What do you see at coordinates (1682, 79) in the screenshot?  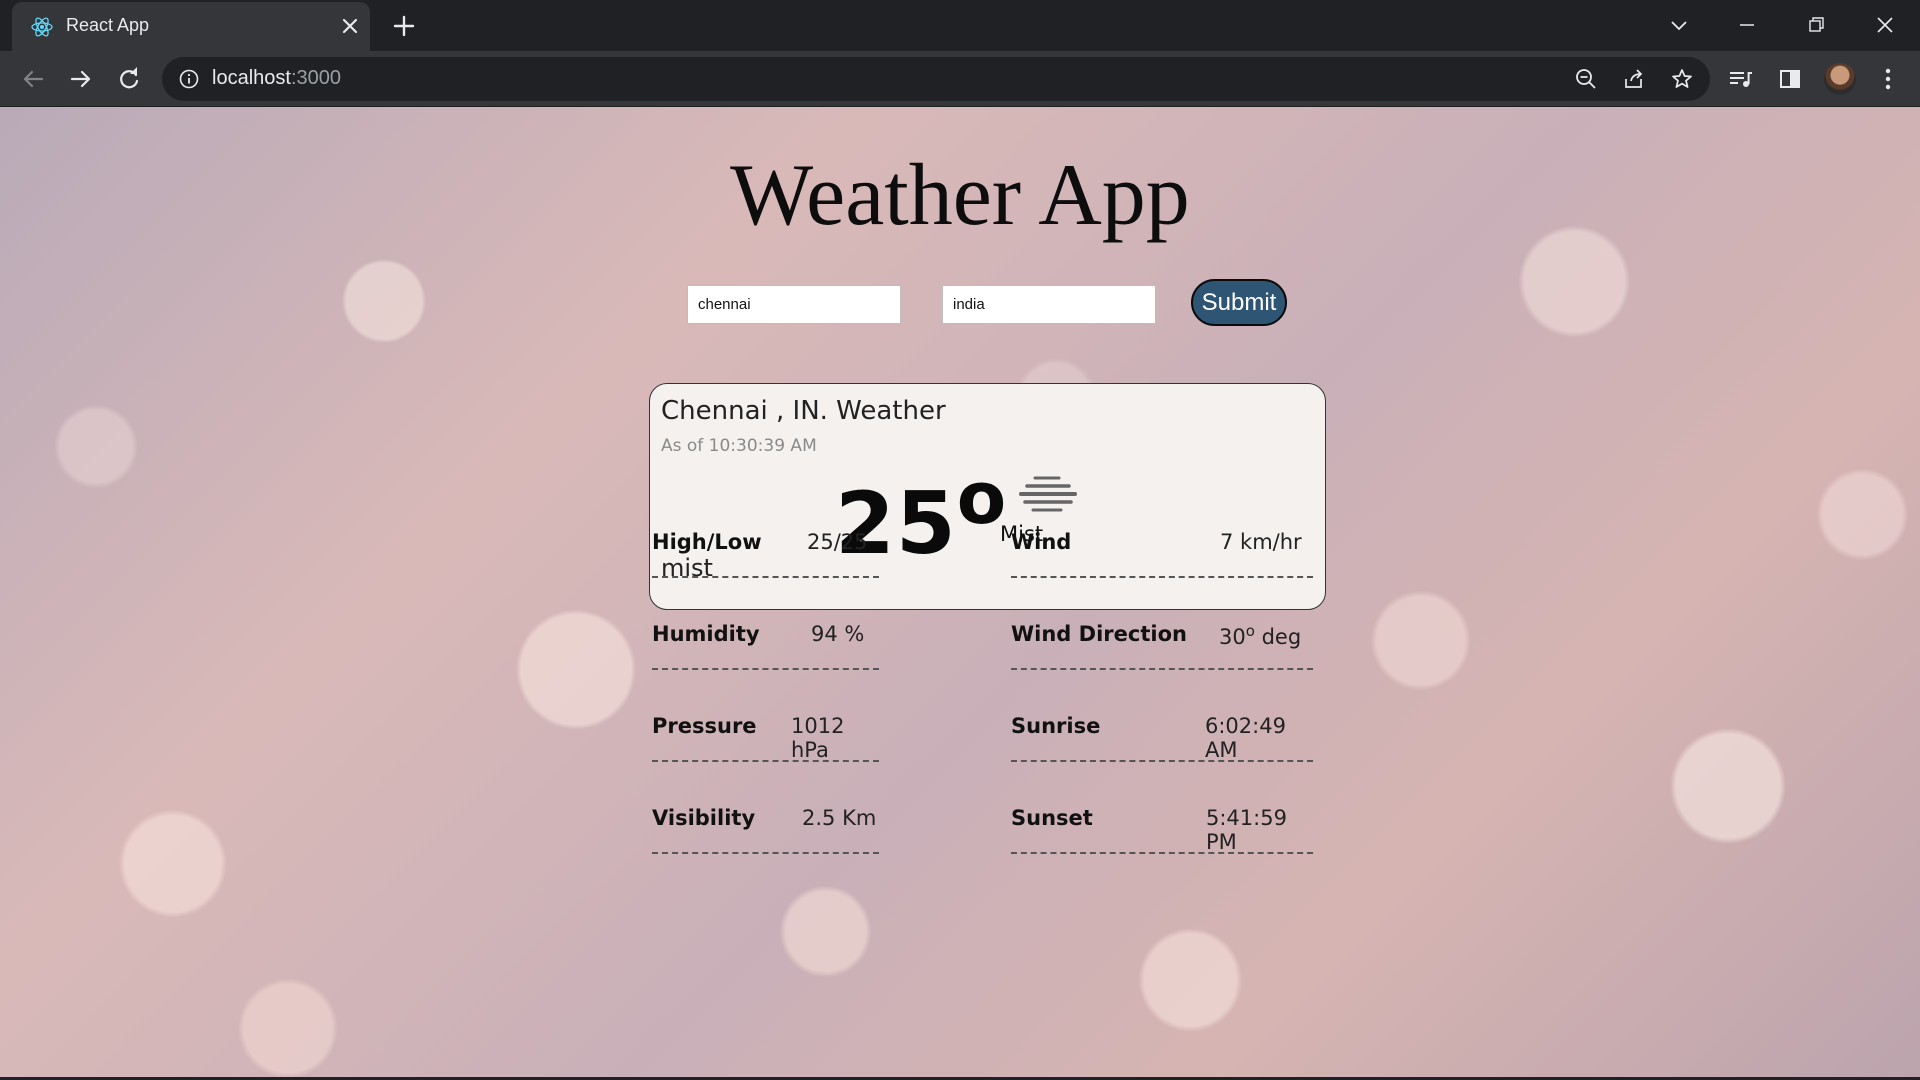 I see `bookmark-star-icon` at bounding box center [1682, 79].